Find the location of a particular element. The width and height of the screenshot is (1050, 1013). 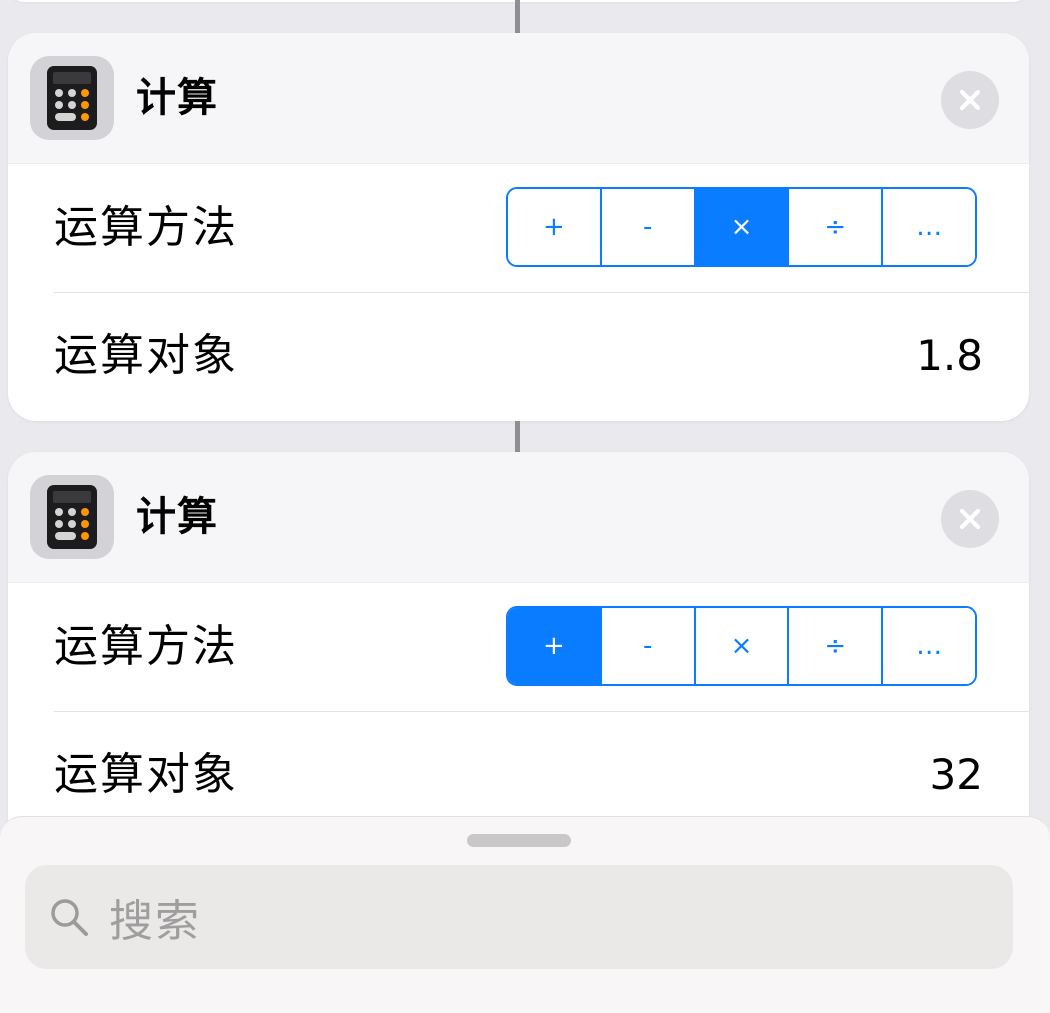

operand-row: 运算对象 1.8 is located at coordinates (518, 356).